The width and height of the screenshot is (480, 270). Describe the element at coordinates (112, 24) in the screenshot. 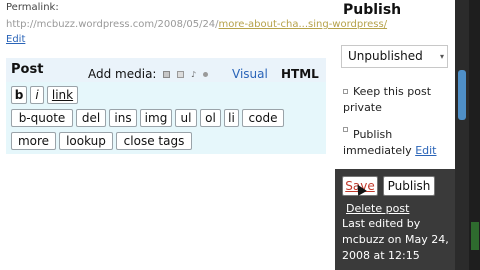

I see `permalink-url-prefix: http://mcbuzz.wordpress.com/2008/05/24/` at that location.